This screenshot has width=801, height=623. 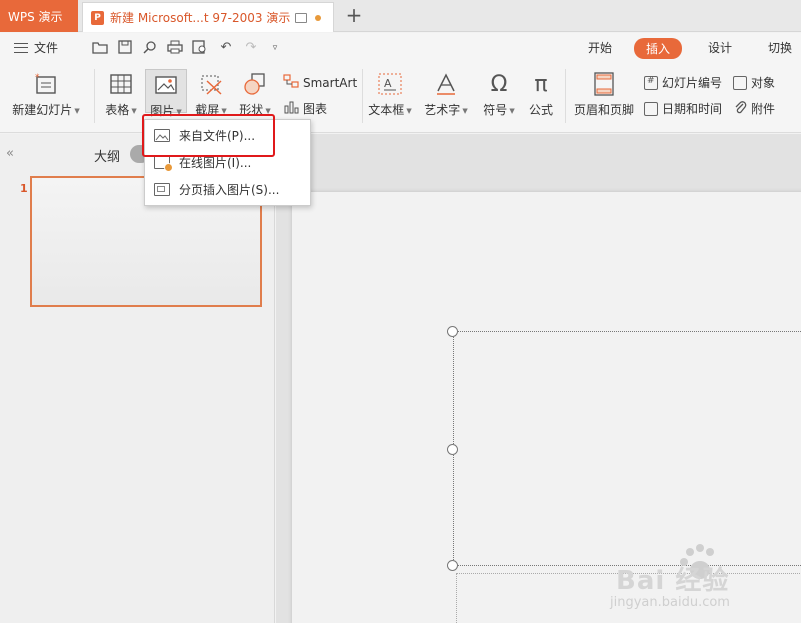 I want to click on document-tab-label: 新建 Microsoft...t 97-2003 演示, so click(x=200, y=18).